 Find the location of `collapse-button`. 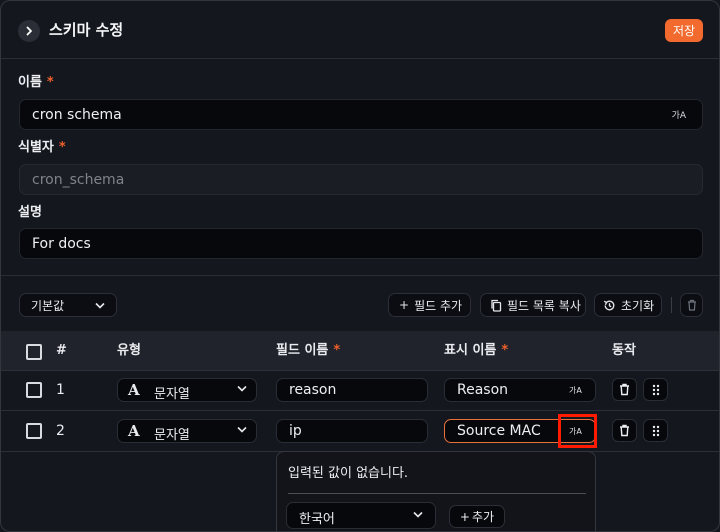

collapse-button is located at coordinates (29, 31).